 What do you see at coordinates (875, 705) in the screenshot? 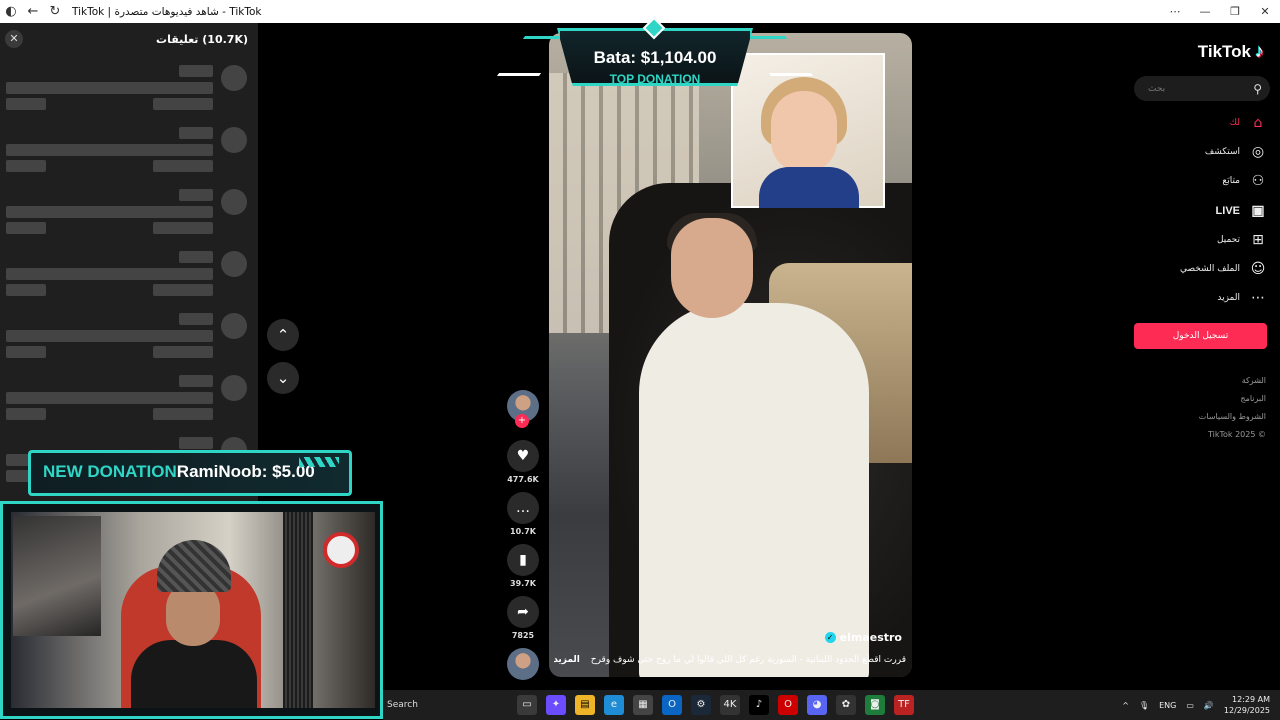
I see `whatsapp-icon: ◙` at bounding box center [875, 705].